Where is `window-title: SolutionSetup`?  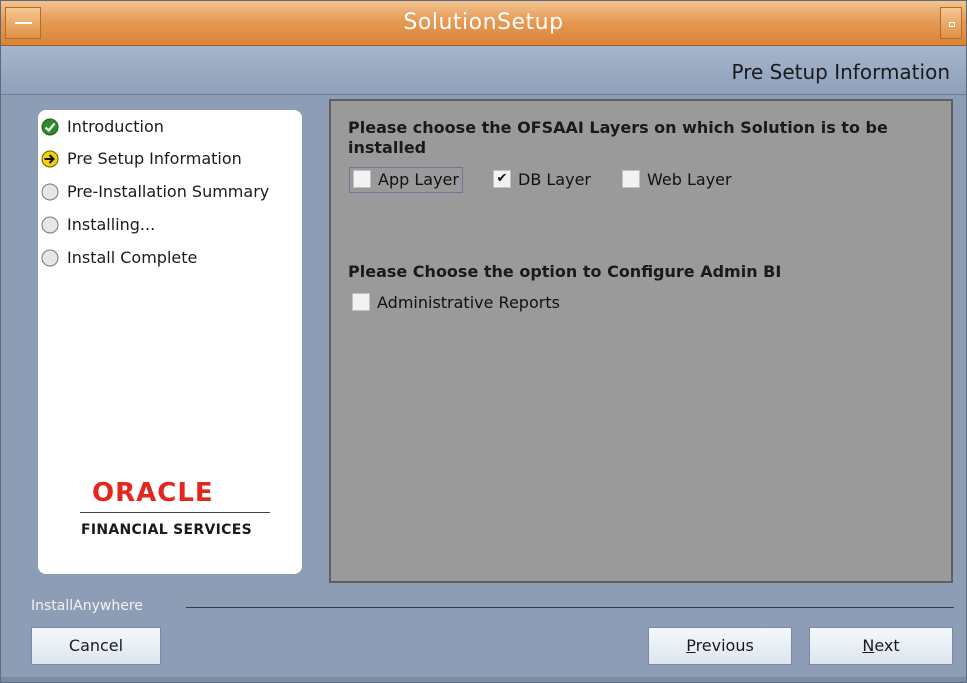 window-title: SolutionSetup is located at coordinates (483, 22).